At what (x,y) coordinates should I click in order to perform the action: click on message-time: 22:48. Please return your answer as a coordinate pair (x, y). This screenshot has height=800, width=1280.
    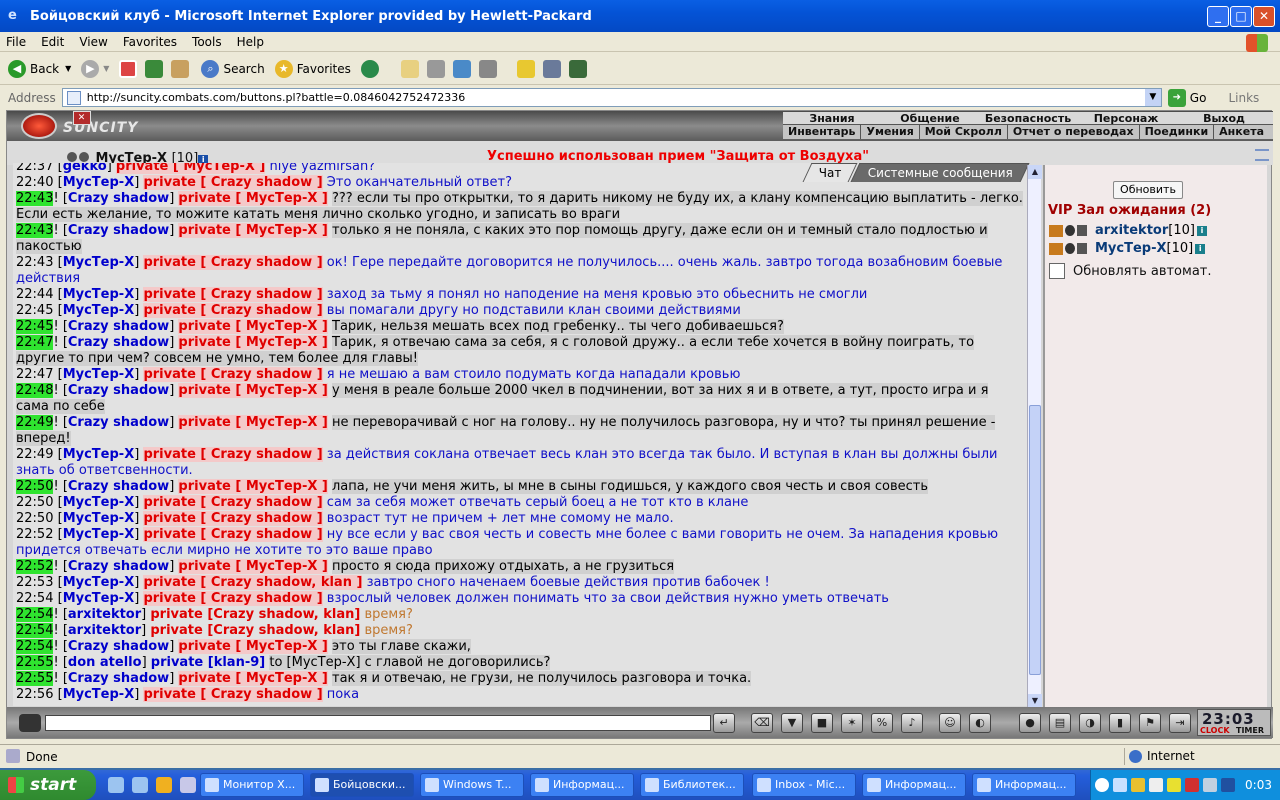
    Looking at the image, I should click on (35, 390).